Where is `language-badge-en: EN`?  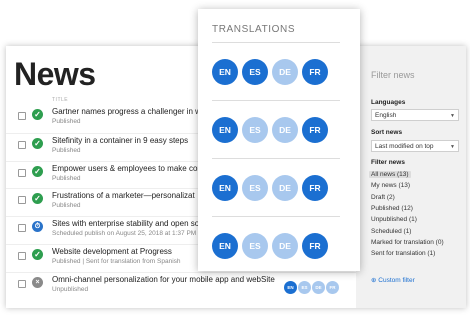 language-badge-en: EN is located at coordinates (290, 287).